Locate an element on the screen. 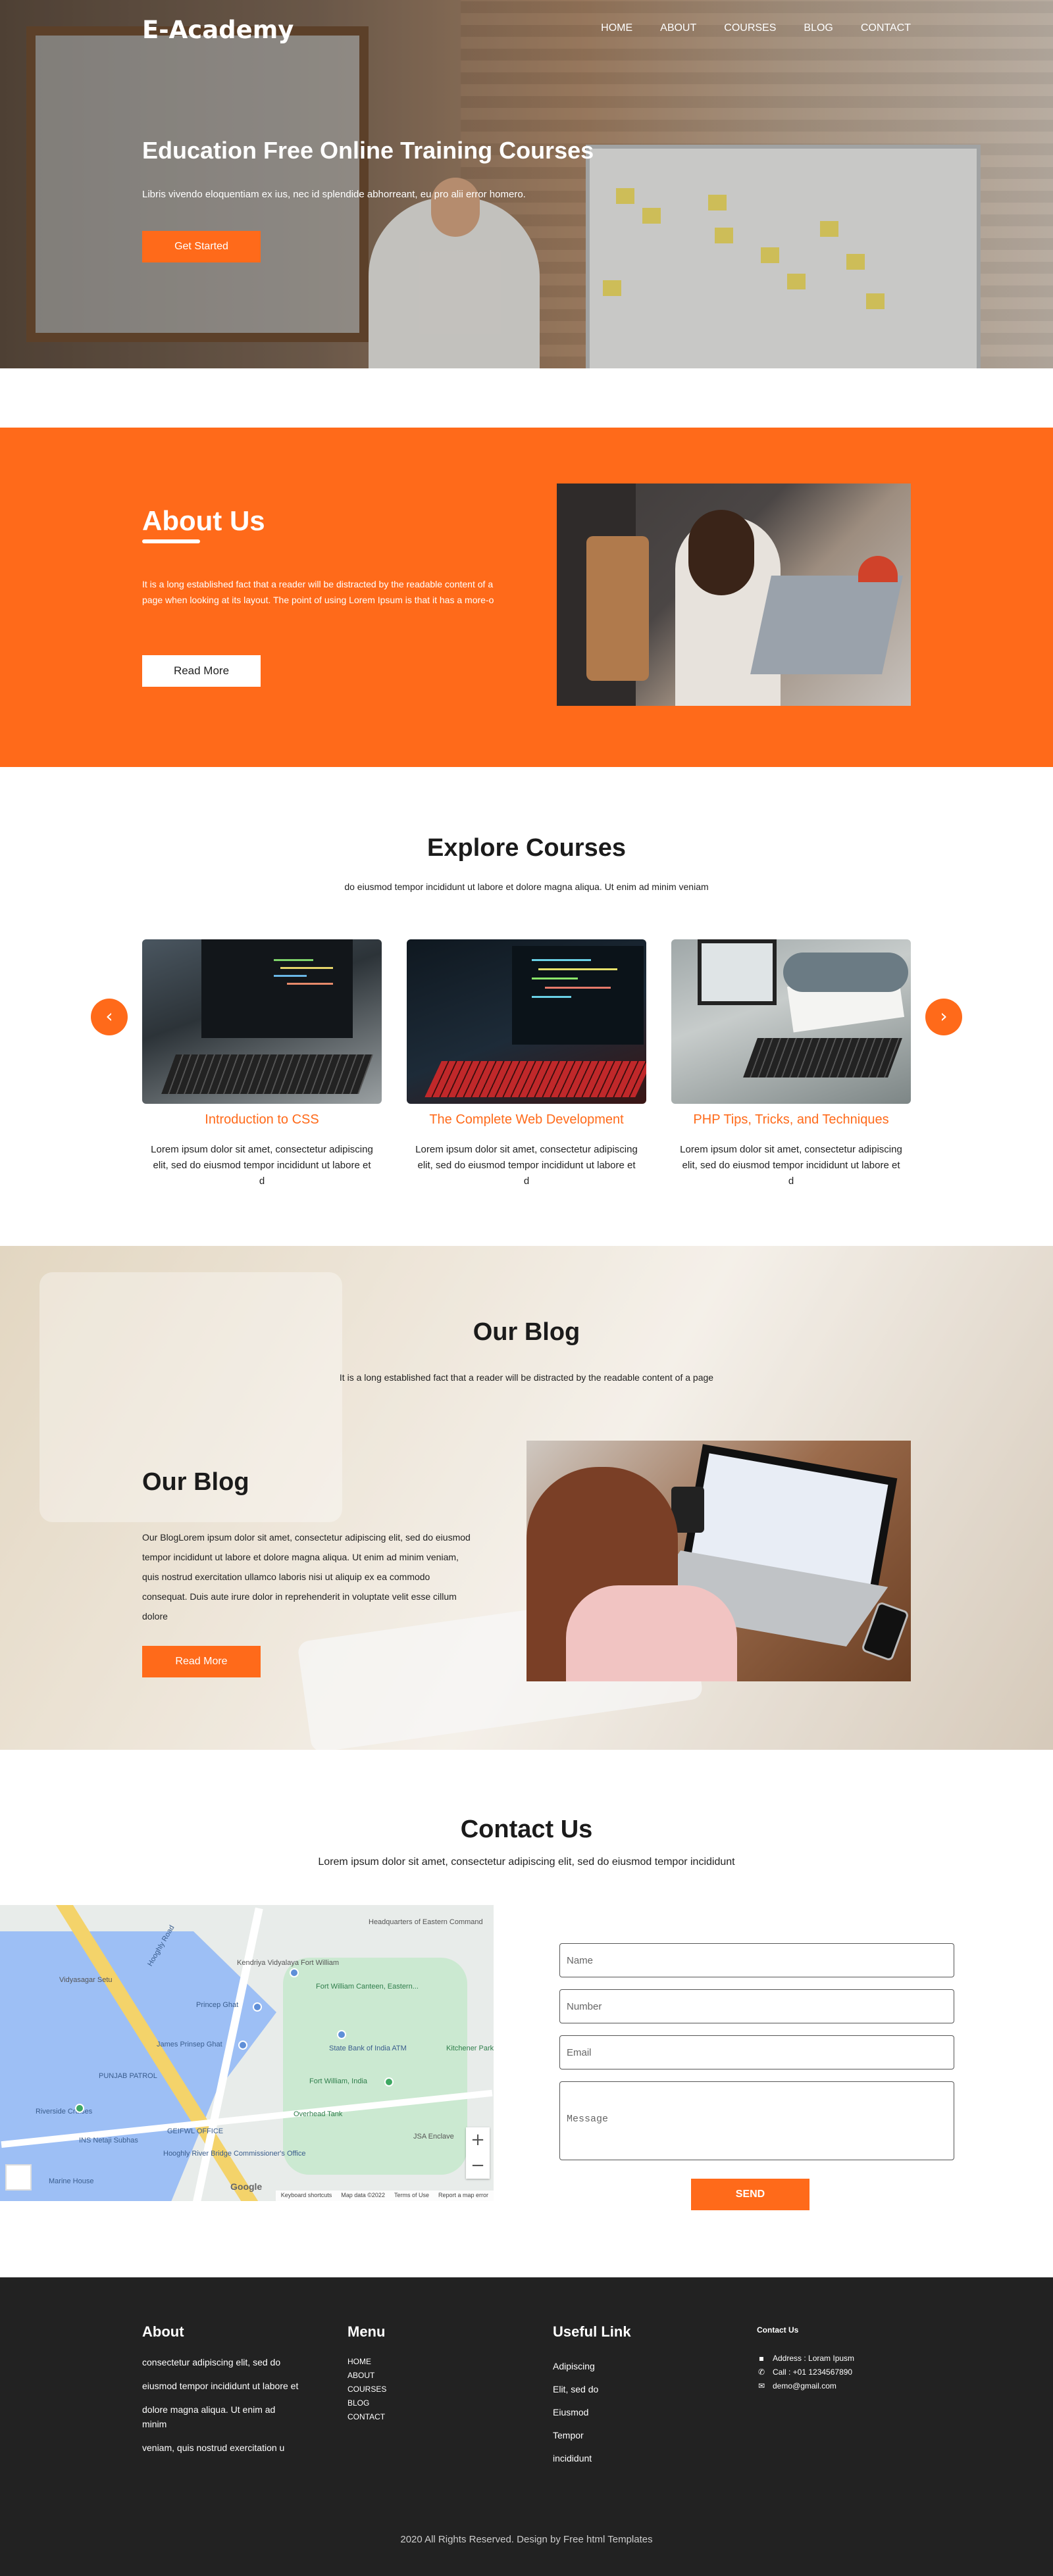 This screenshot has height=2576, width=1053. course-image-web-development is located at coordinates (526, 1021).